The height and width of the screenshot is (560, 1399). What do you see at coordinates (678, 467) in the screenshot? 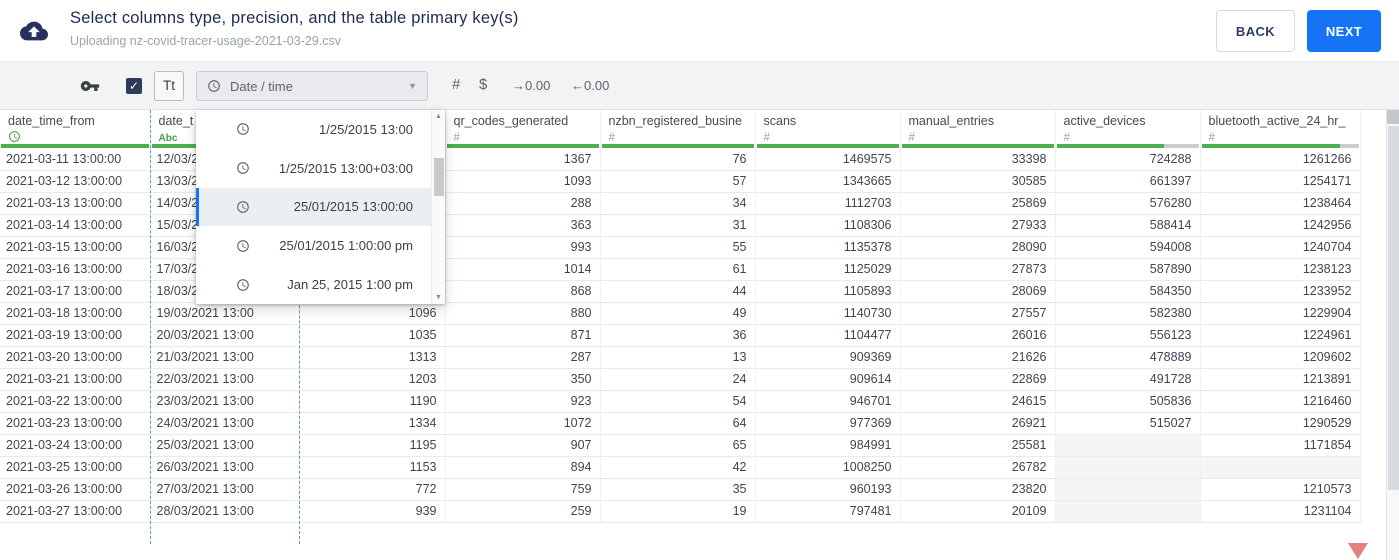
I see `table-cell: 42` at bounding box center [678, 467].